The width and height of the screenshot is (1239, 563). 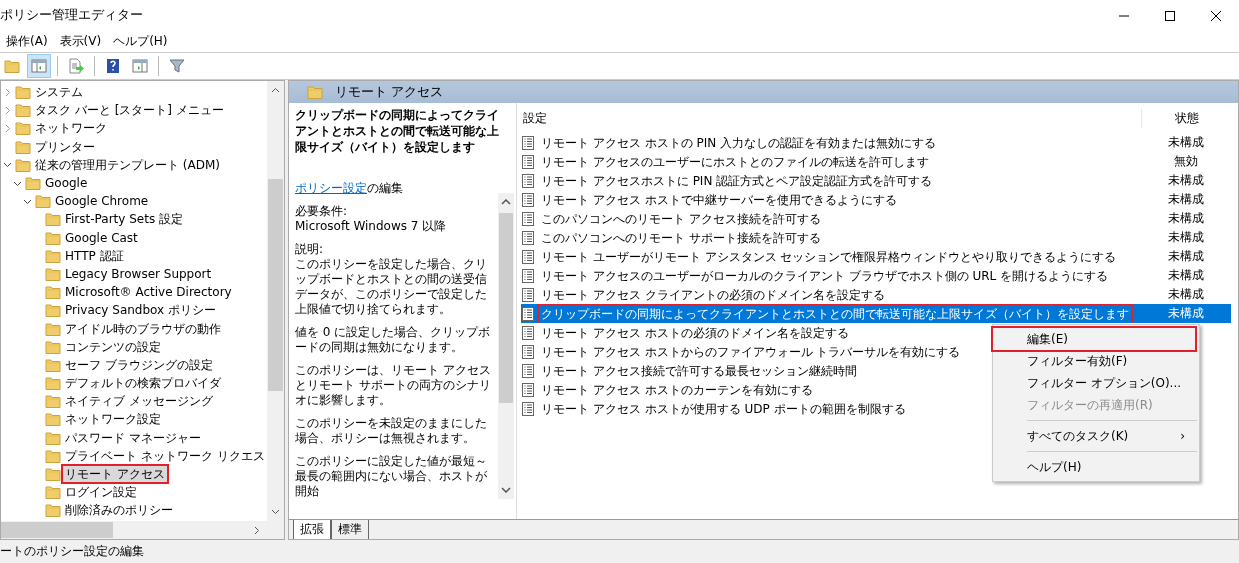 I want to click on tree-item: Google, so click(x=66, y=183).